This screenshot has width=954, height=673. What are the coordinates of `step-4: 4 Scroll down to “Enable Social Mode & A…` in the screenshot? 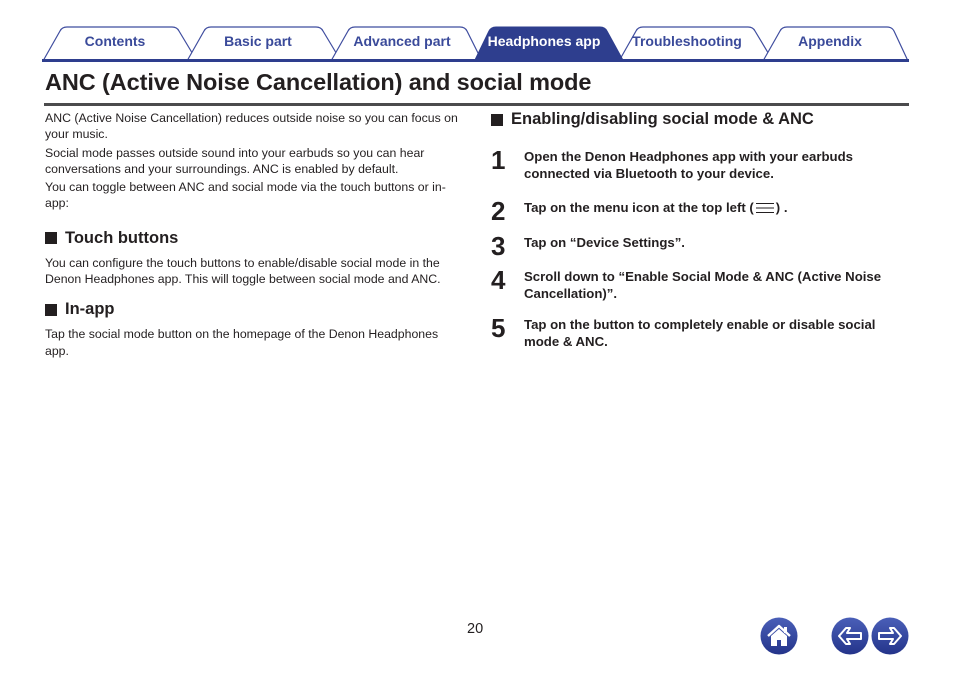 It's located at (697, 283).